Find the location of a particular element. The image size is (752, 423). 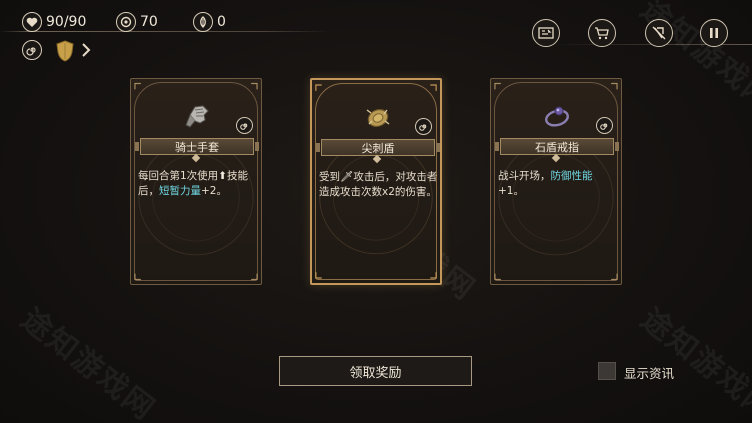

show-info-label: 显示资讯 is located at coordinates (649, 372).